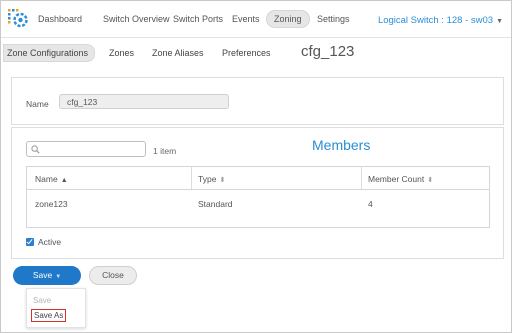 Image resolution: width=512 pixels, height=333 pixels. What do you see at coordinates (136, 19) in the screenshot?
I see `nav-switch-overview: Switch Overview` at bounding box center [136, 19].